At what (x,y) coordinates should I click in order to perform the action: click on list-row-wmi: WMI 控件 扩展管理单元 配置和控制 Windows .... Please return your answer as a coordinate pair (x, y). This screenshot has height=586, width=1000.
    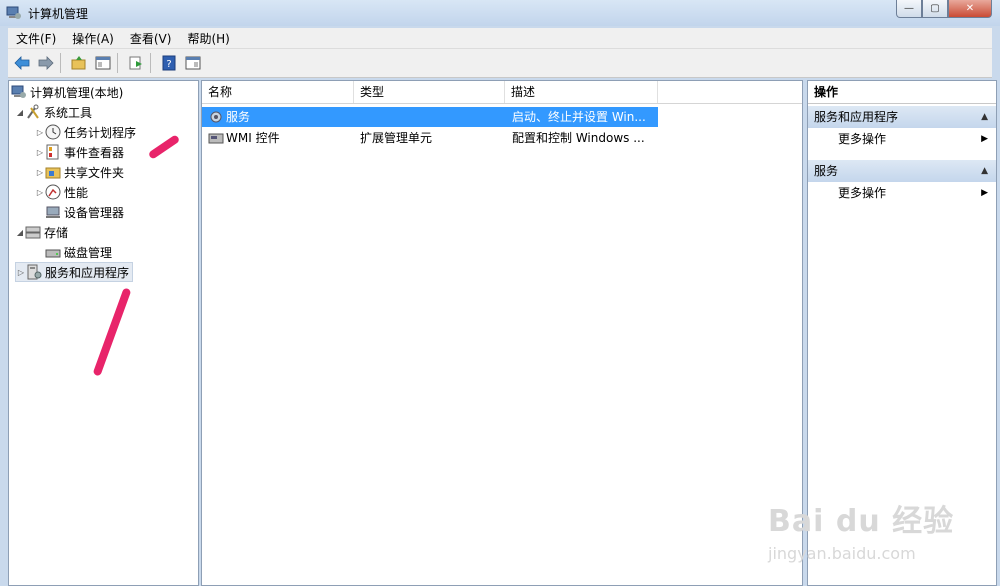
    Looking at the image, I should click on (430, 138).